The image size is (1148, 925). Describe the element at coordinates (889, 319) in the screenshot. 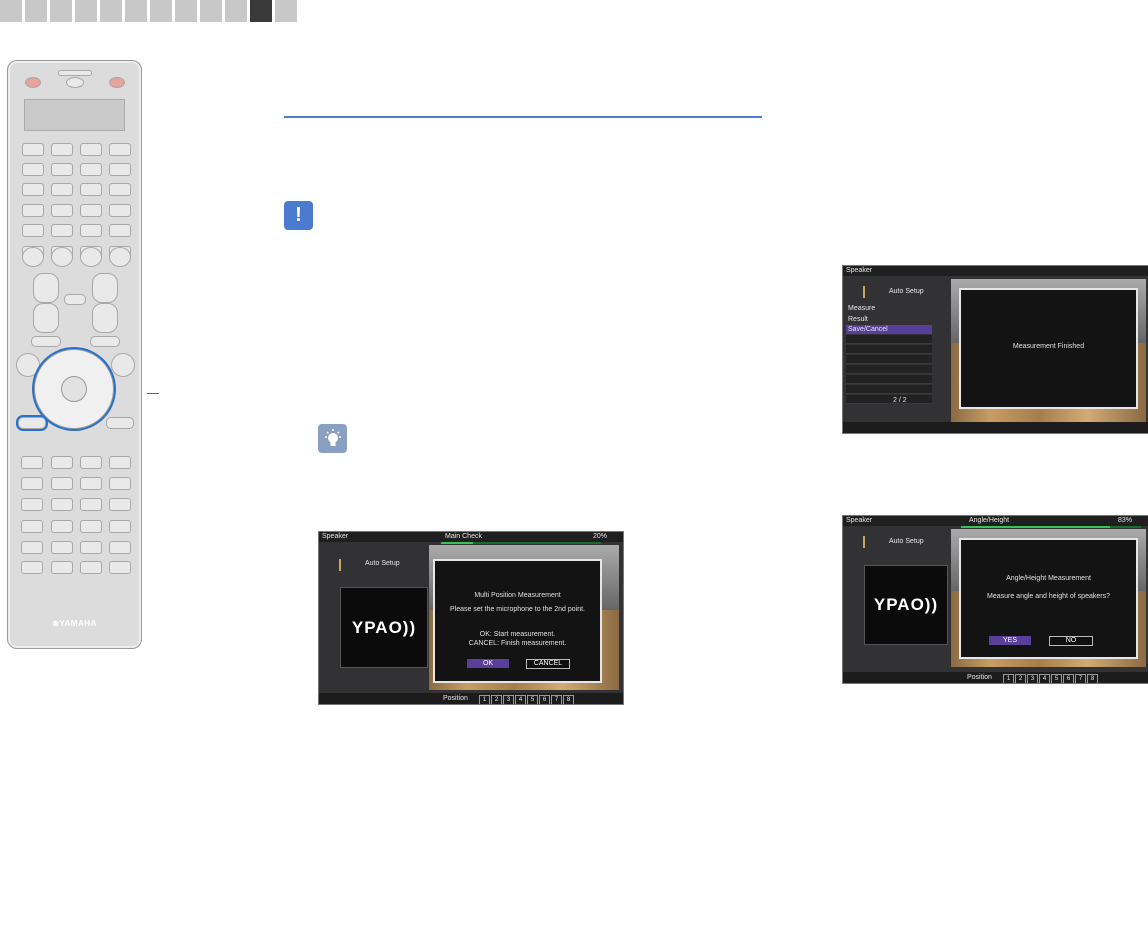

I see `menu-item: Result` at that location.